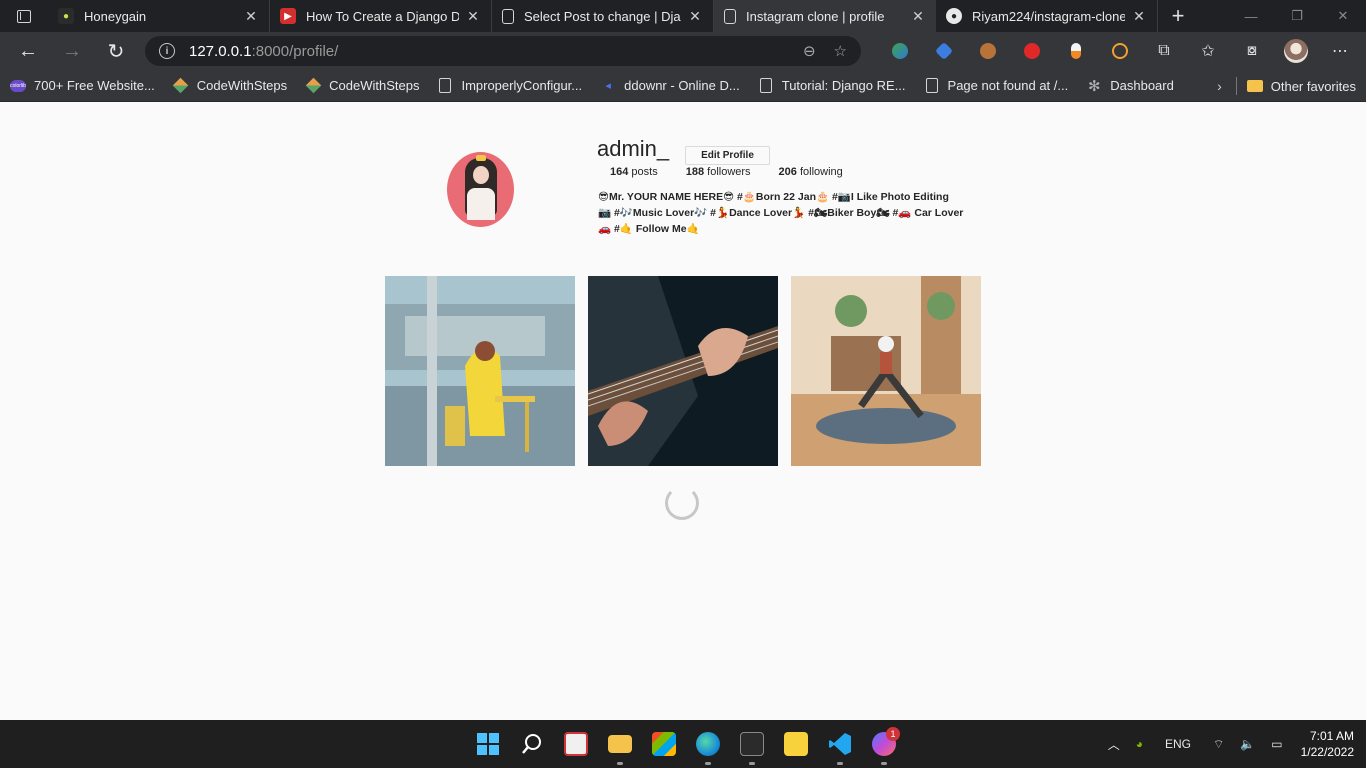  I want to click on store-icon, so click(664, 744).